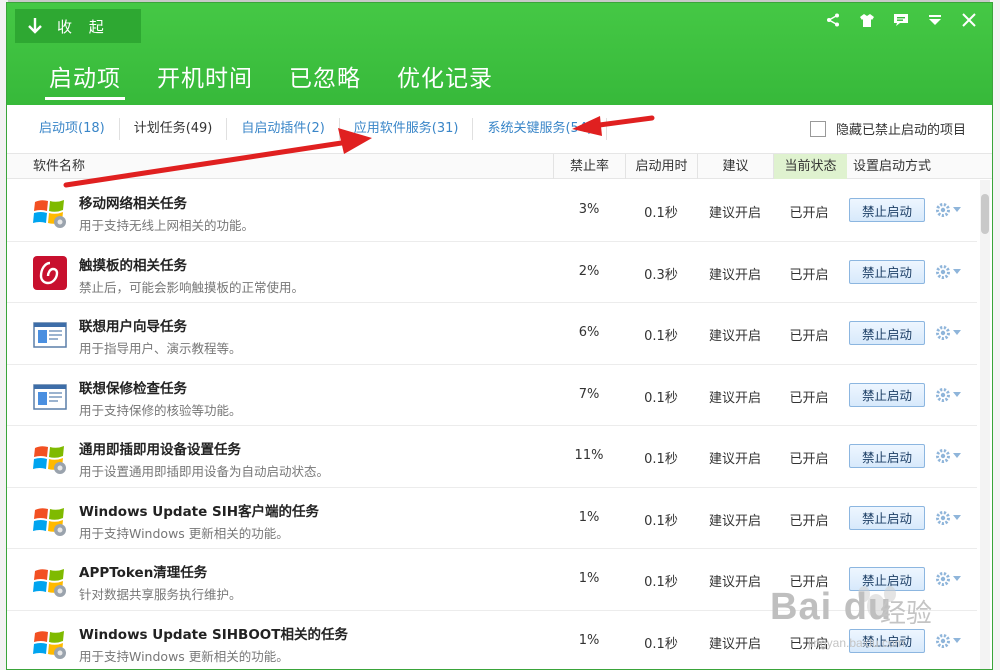 The width and height of the screenshot is (1000, 670). What do you see at coordinates (85, 79) in the screenshot?
I see `tab-startup-items: 启动项` at bounding box center [85, 79].